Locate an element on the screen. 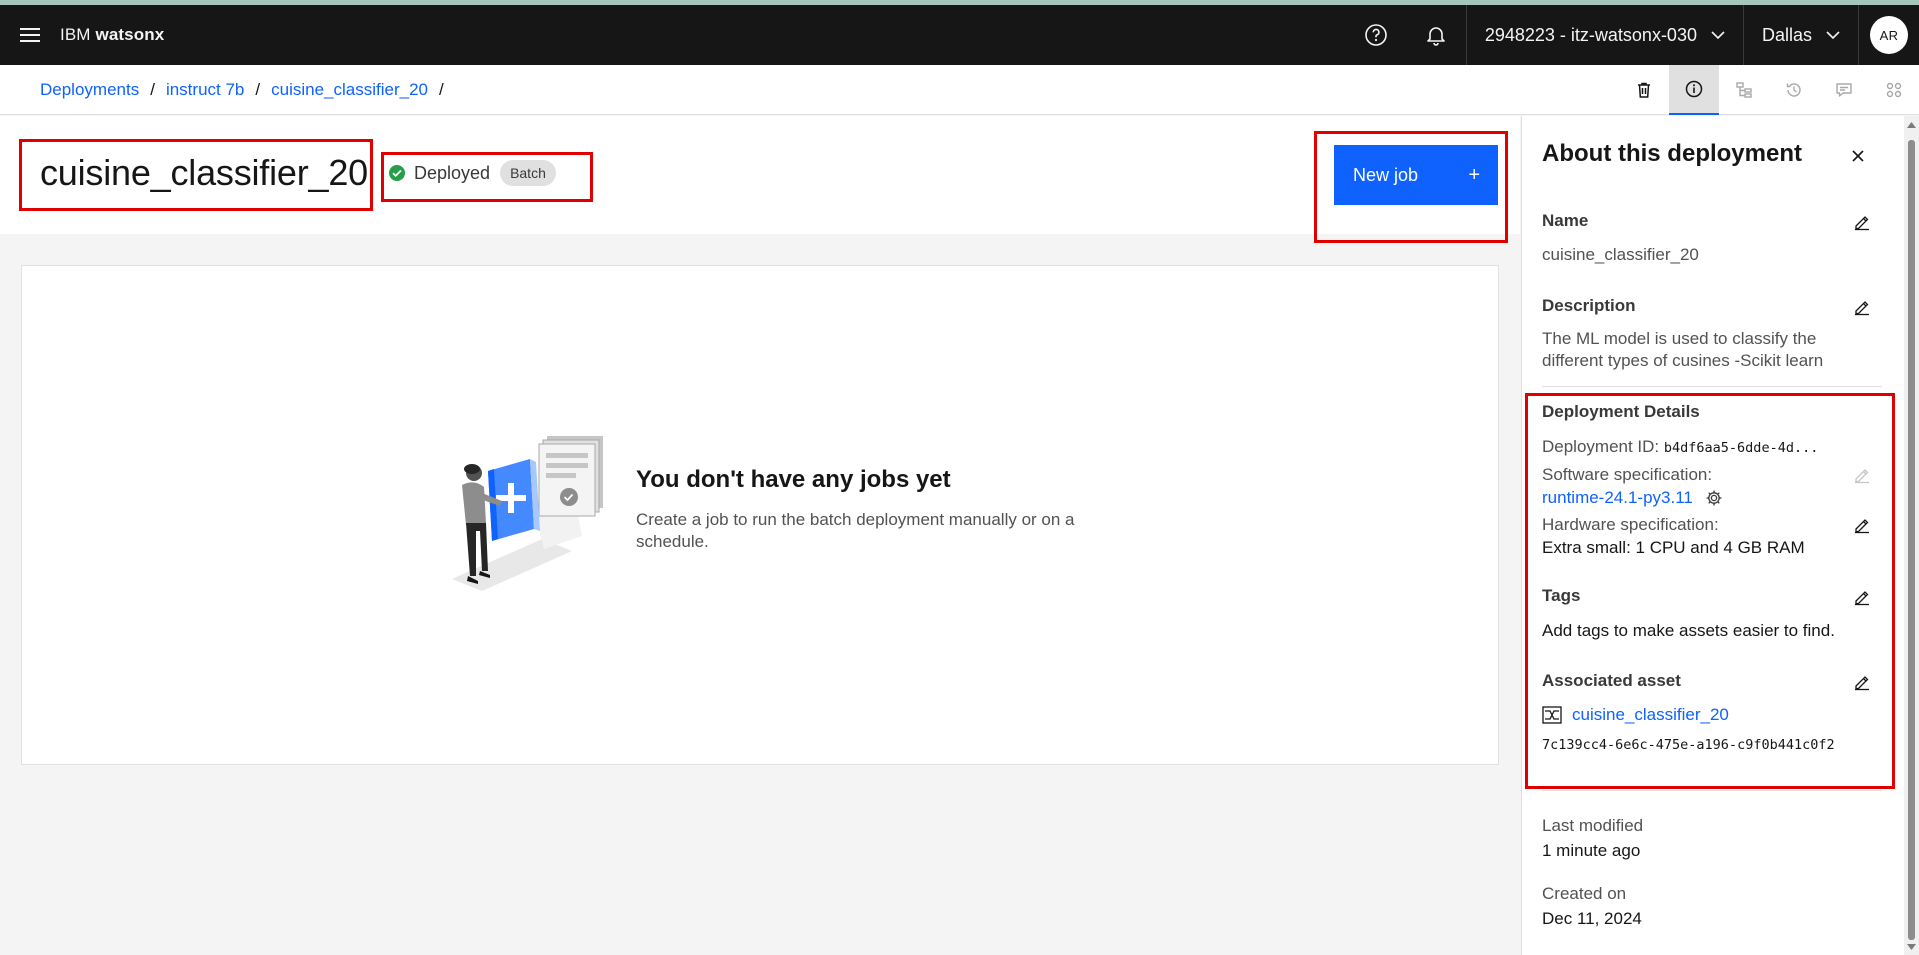 The width and height of the screenshot is (1919, 955). edit-tags-icon is located at coordinates (1862, 597).